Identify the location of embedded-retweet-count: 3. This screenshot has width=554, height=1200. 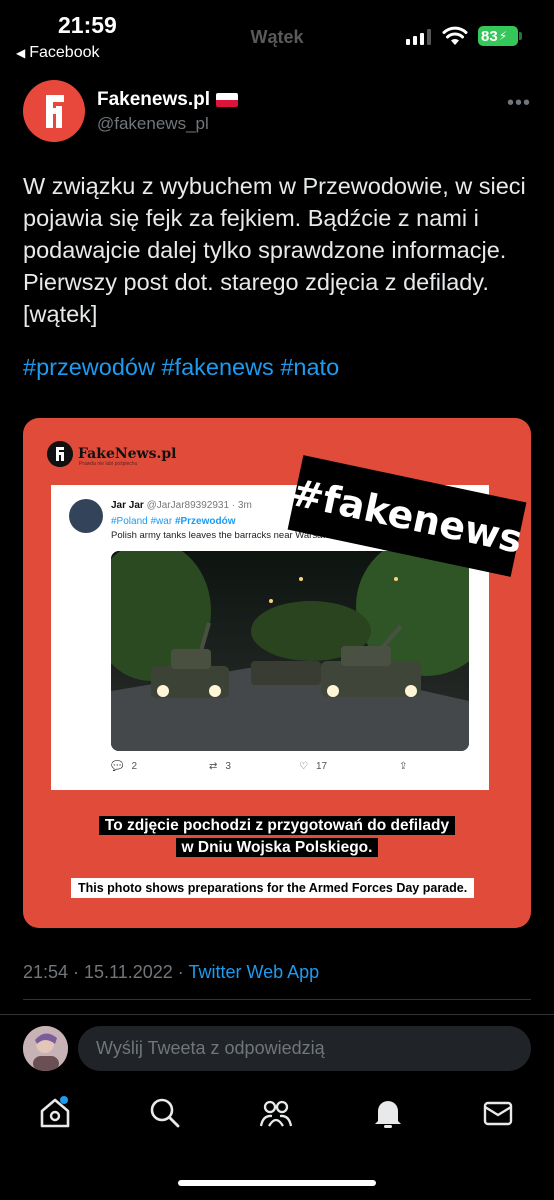
(228, 766).